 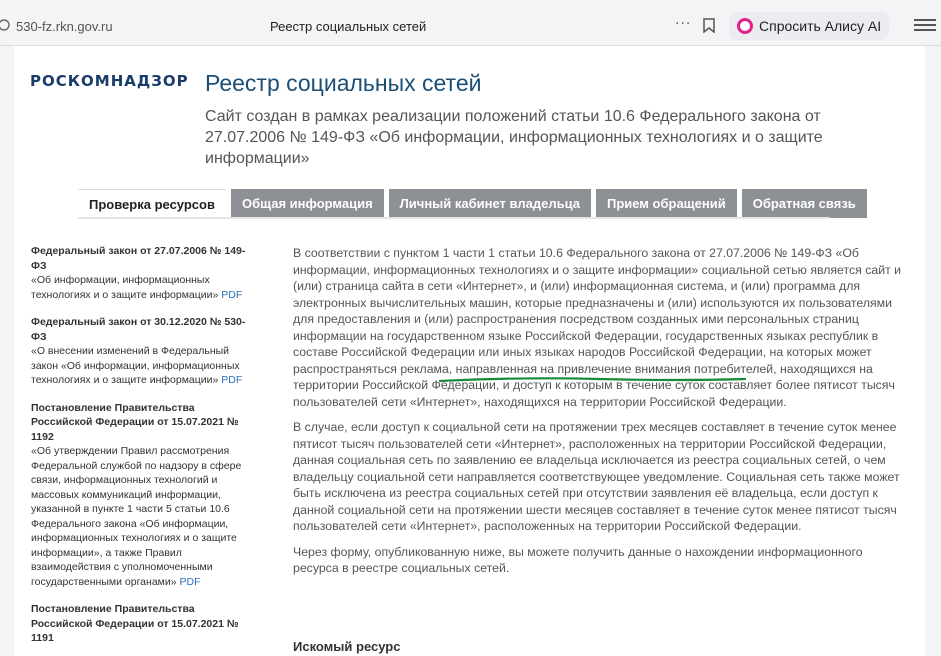 I want to click on bookmark-icon, so click(x=709, y=25).